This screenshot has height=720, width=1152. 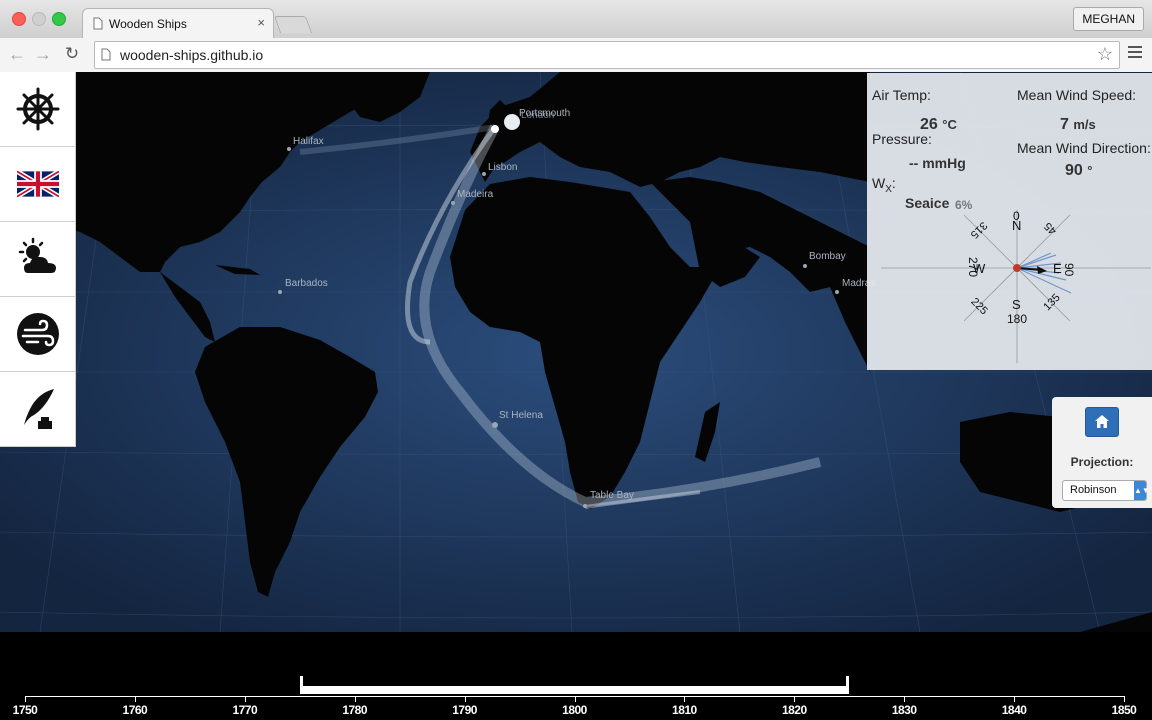 I want to click on timeline-tick-label: 1840, so click(x=1014, y=710).